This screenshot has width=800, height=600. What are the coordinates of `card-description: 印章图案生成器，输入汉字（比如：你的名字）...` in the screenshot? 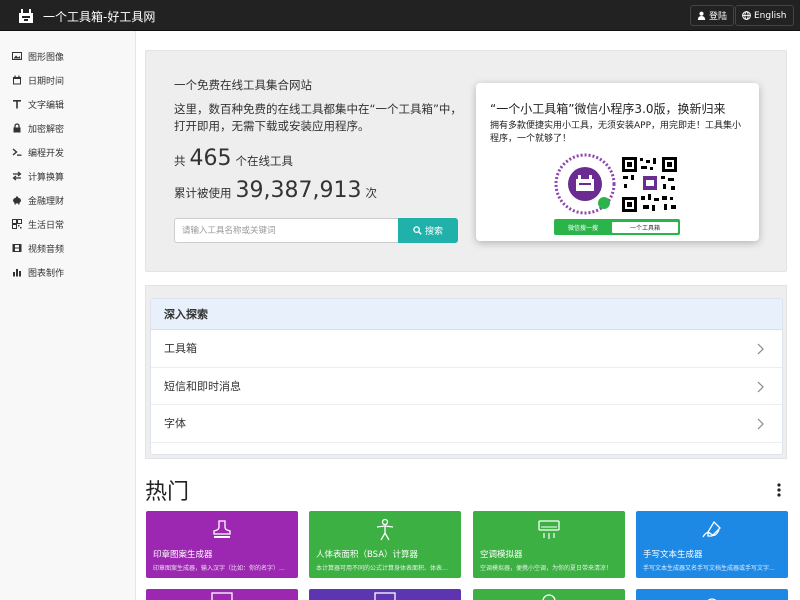 It's located at (219, 568).